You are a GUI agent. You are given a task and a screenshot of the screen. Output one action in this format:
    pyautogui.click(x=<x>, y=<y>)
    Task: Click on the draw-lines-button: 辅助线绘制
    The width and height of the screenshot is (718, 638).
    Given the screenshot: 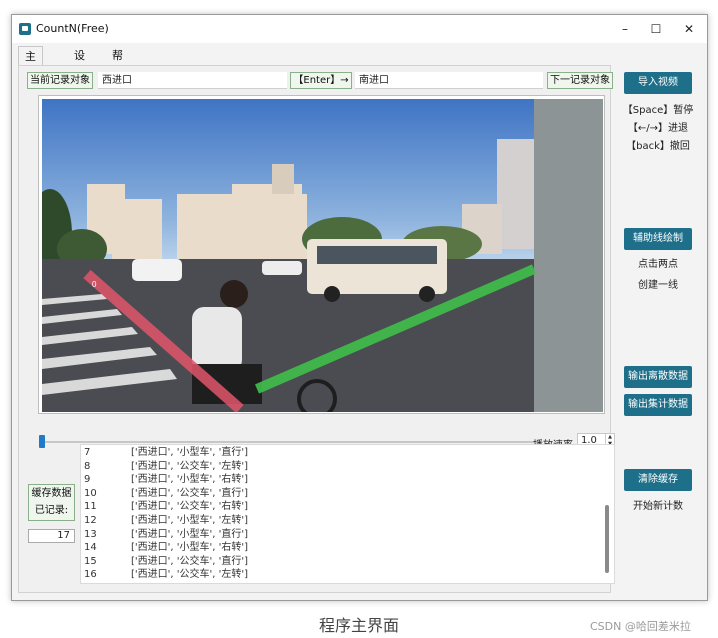 What is the action you would take?
    pyautogui.click(x=658, y=239)
    